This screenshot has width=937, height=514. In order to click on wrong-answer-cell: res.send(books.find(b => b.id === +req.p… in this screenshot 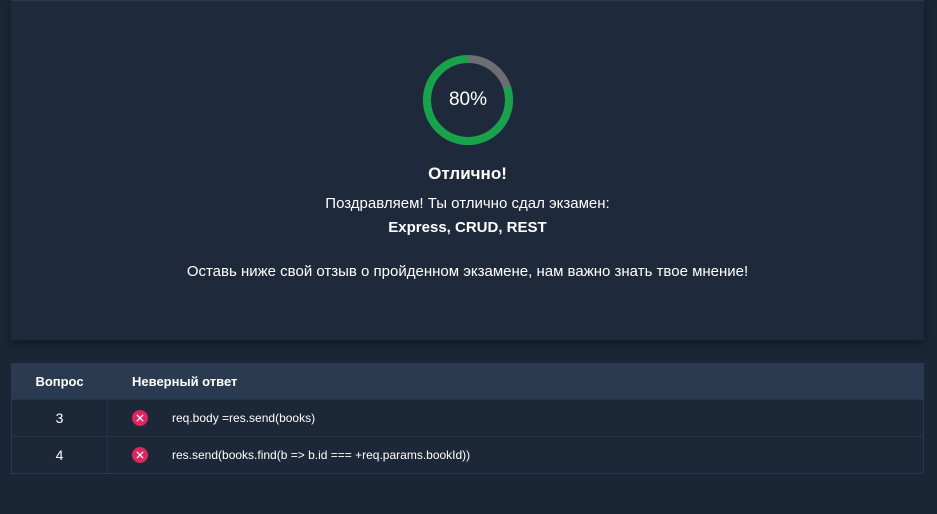, I will do `click(515, 455)`.